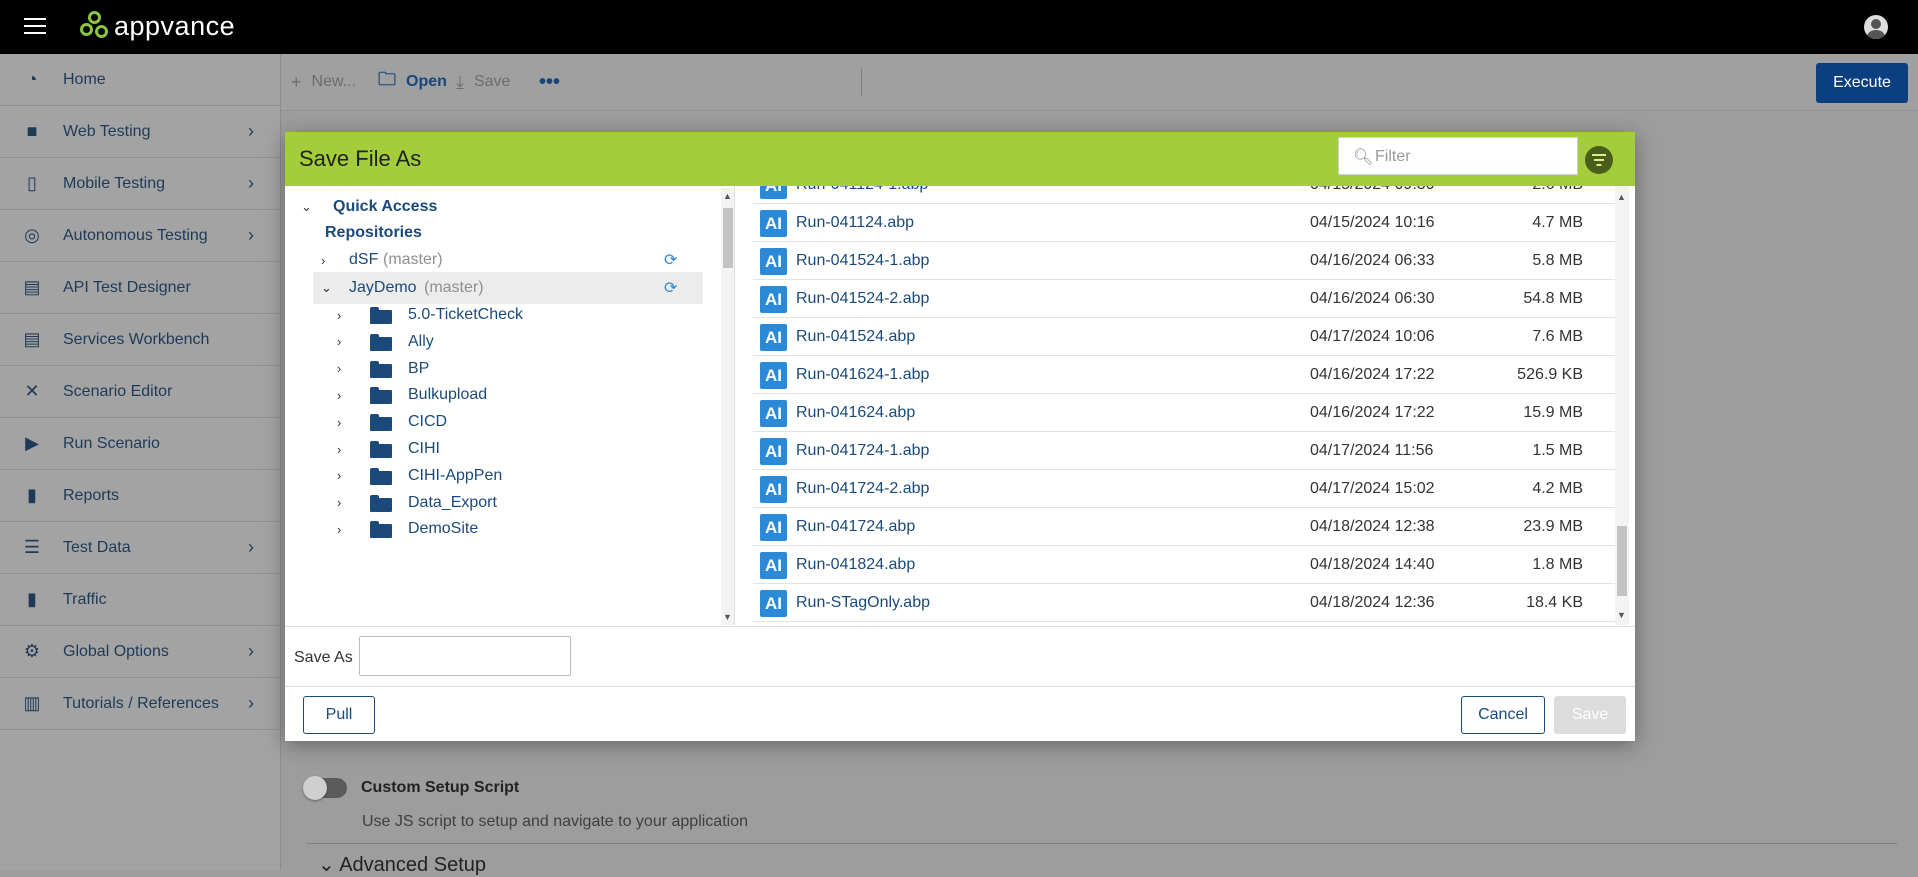  Describe the element at coordinates (1184, 527) in the screenshot. I see `file-row: AI Run-041724.abp 04/18/2024 12:38 23.9 MB` at that location.